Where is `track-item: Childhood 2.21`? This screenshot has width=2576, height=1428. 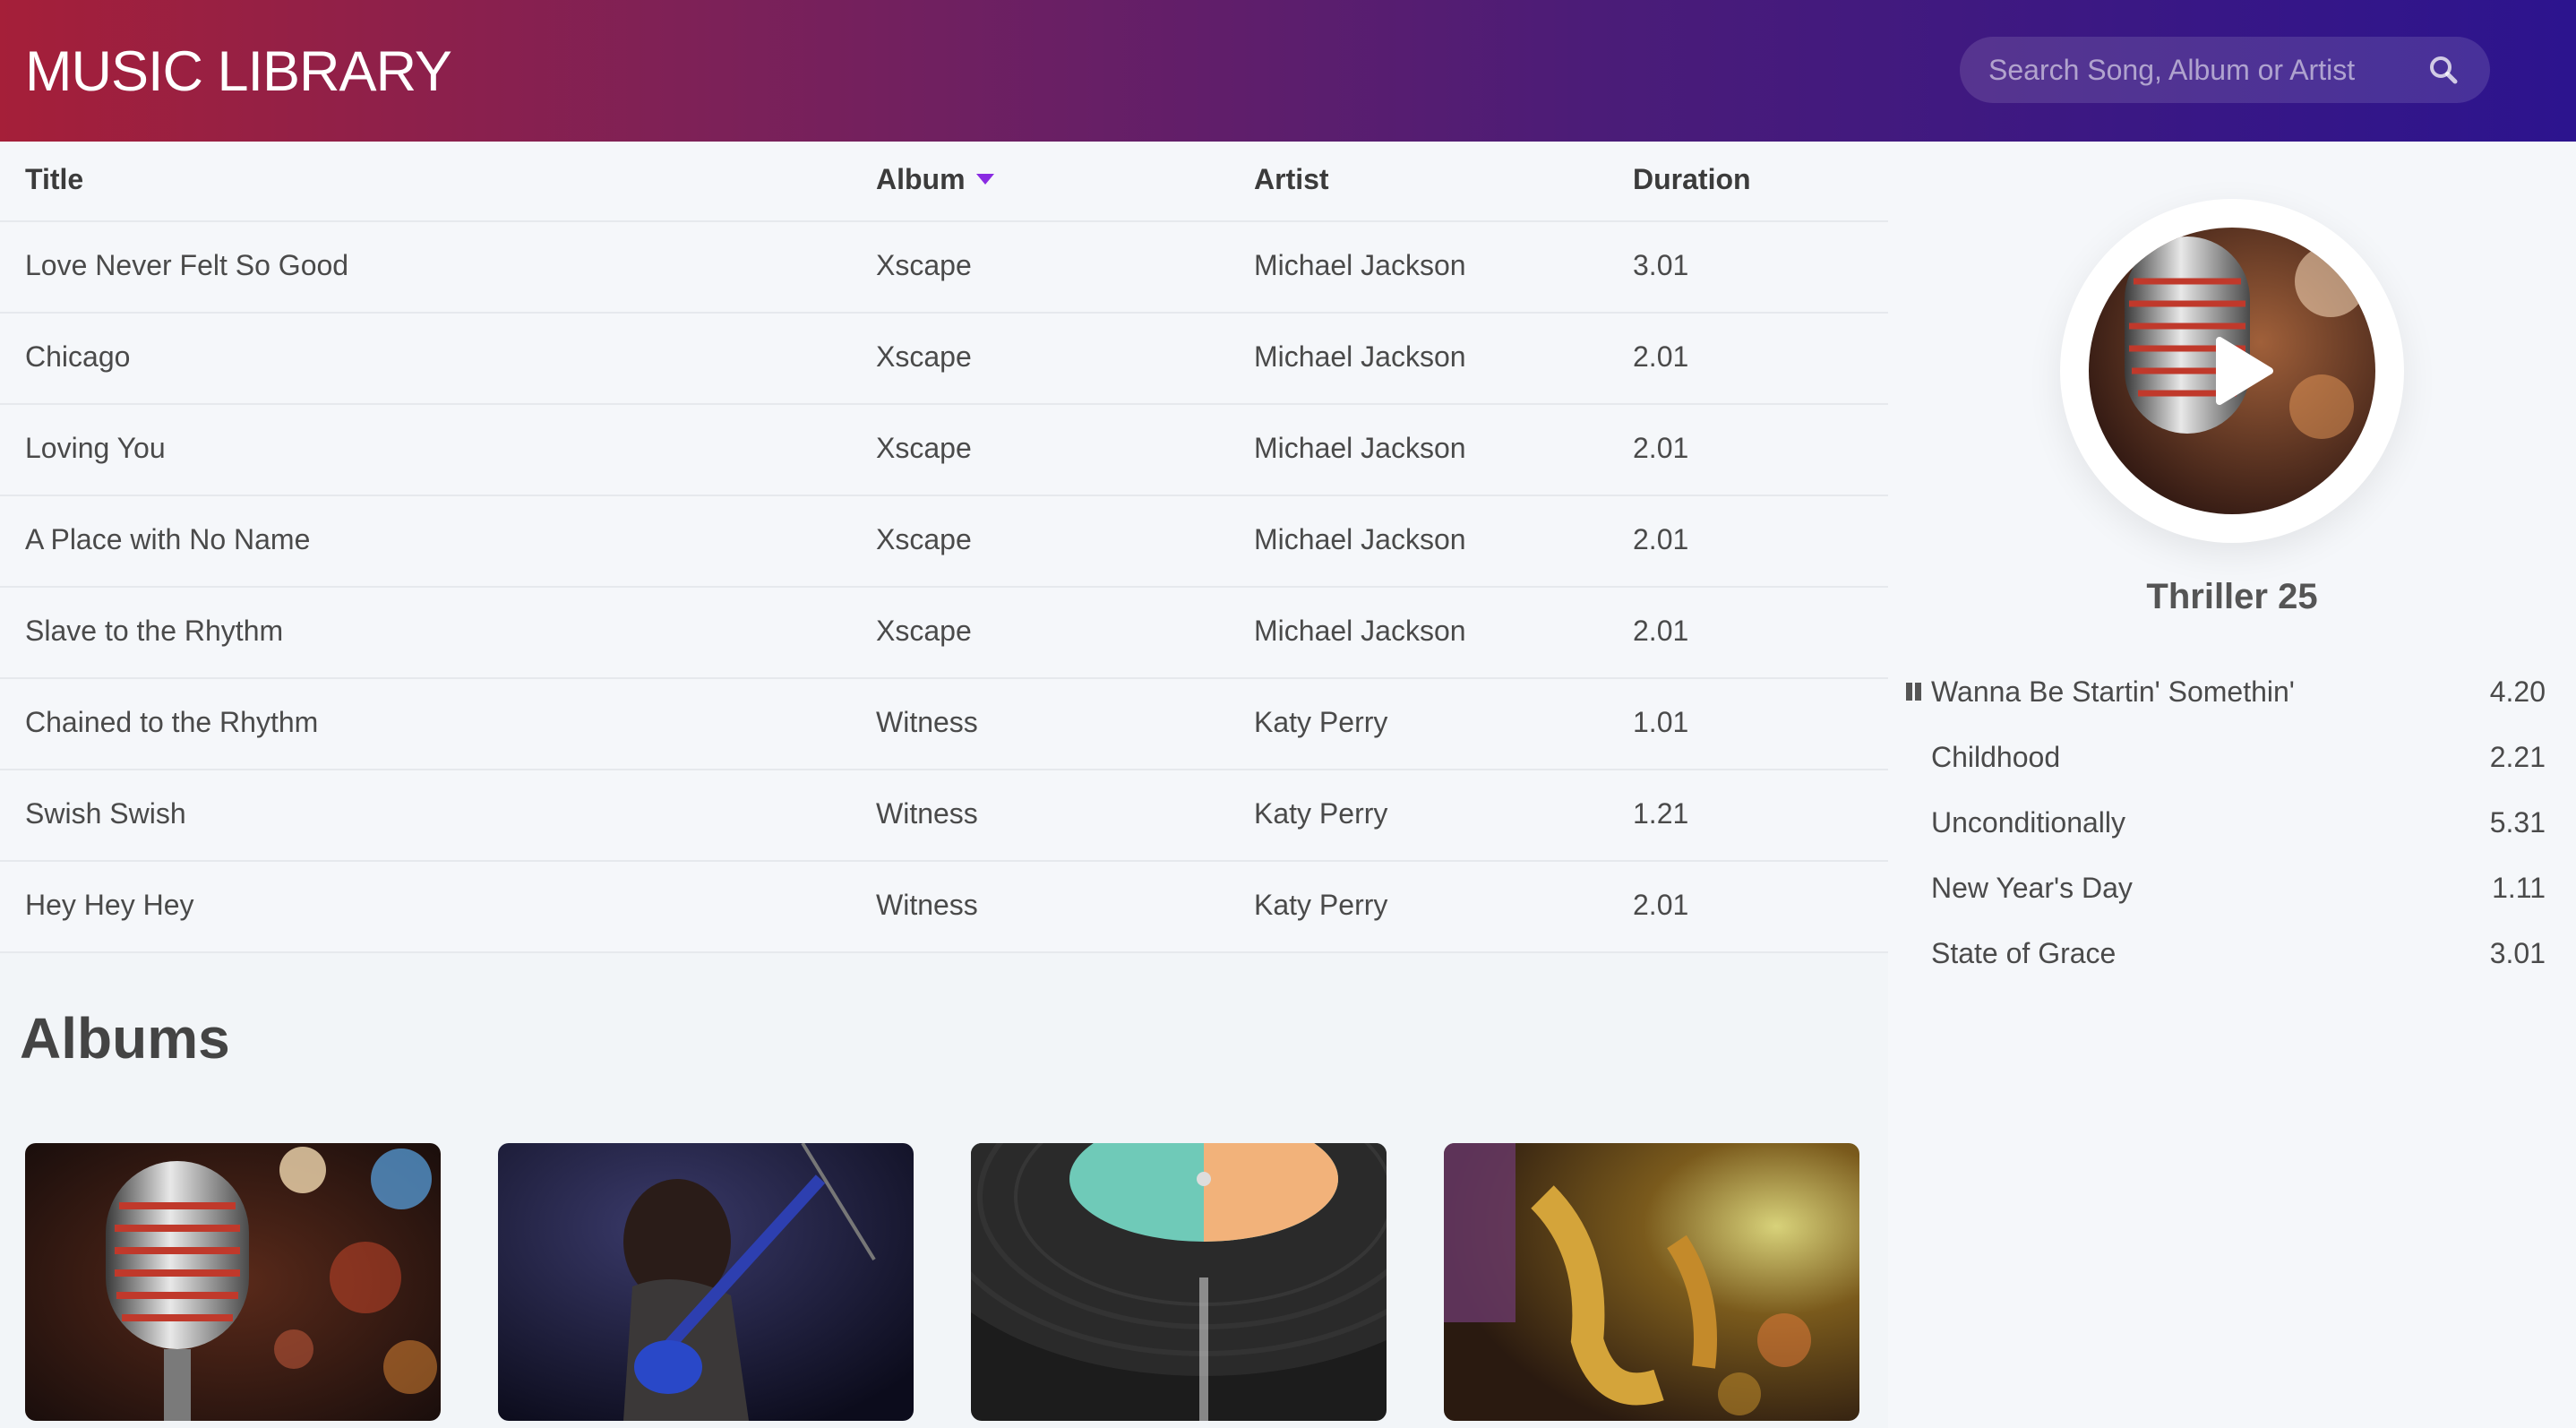
track-item: Childhood 2.21 is located at coordinates (2232, 774).